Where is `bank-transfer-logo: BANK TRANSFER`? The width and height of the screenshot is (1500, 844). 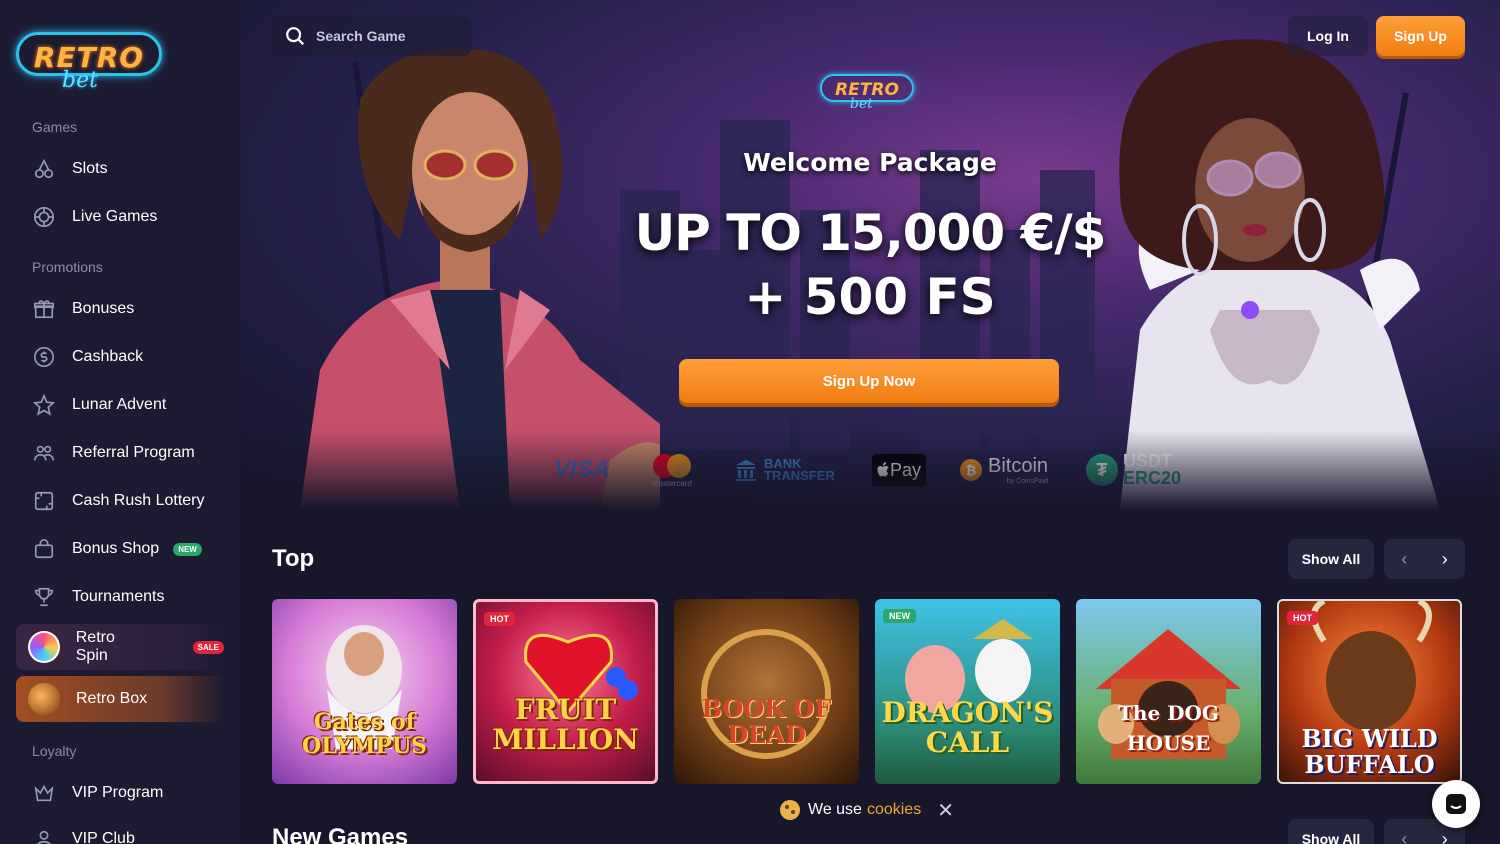
bank-transfer-logo: BANK TRANSFER is located at coordinates (784, 470).